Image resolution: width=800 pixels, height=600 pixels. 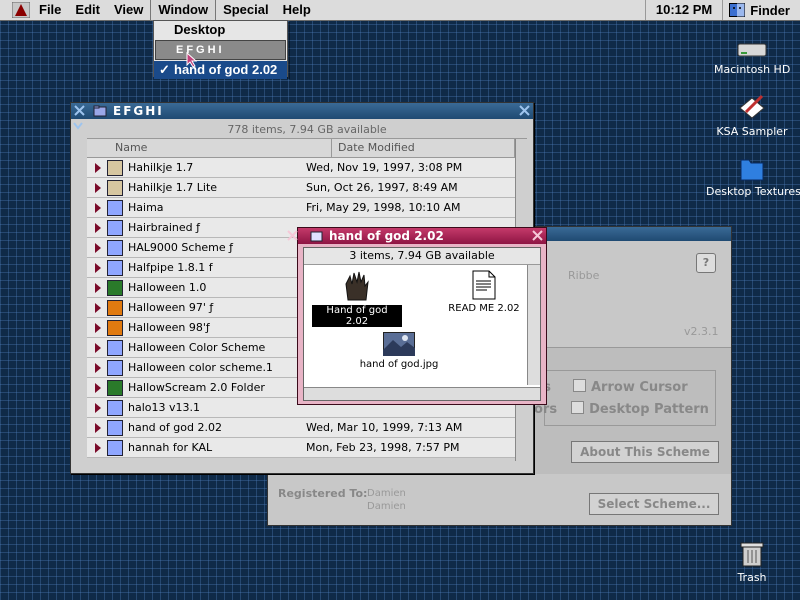 I want to click on row-date: Sun, Oct 26, 1997, 8:49 AM, so click(x=382, y=187).